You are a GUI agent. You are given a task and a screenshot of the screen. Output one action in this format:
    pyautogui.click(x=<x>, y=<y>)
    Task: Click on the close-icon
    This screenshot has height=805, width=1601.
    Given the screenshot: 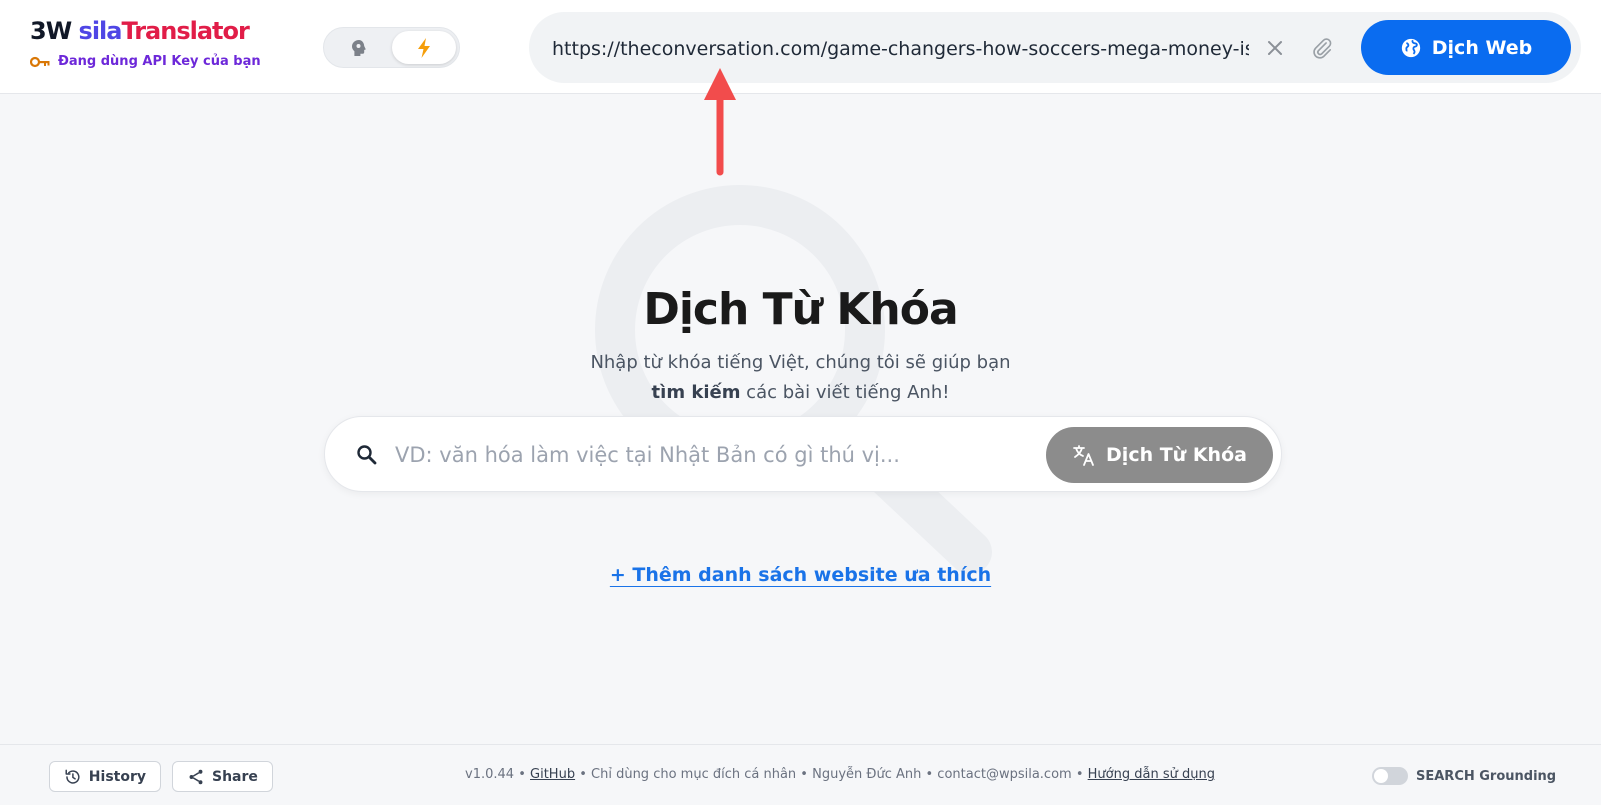 What is the action you would take?
    pyautogui.click(x=1275, y=48)
    